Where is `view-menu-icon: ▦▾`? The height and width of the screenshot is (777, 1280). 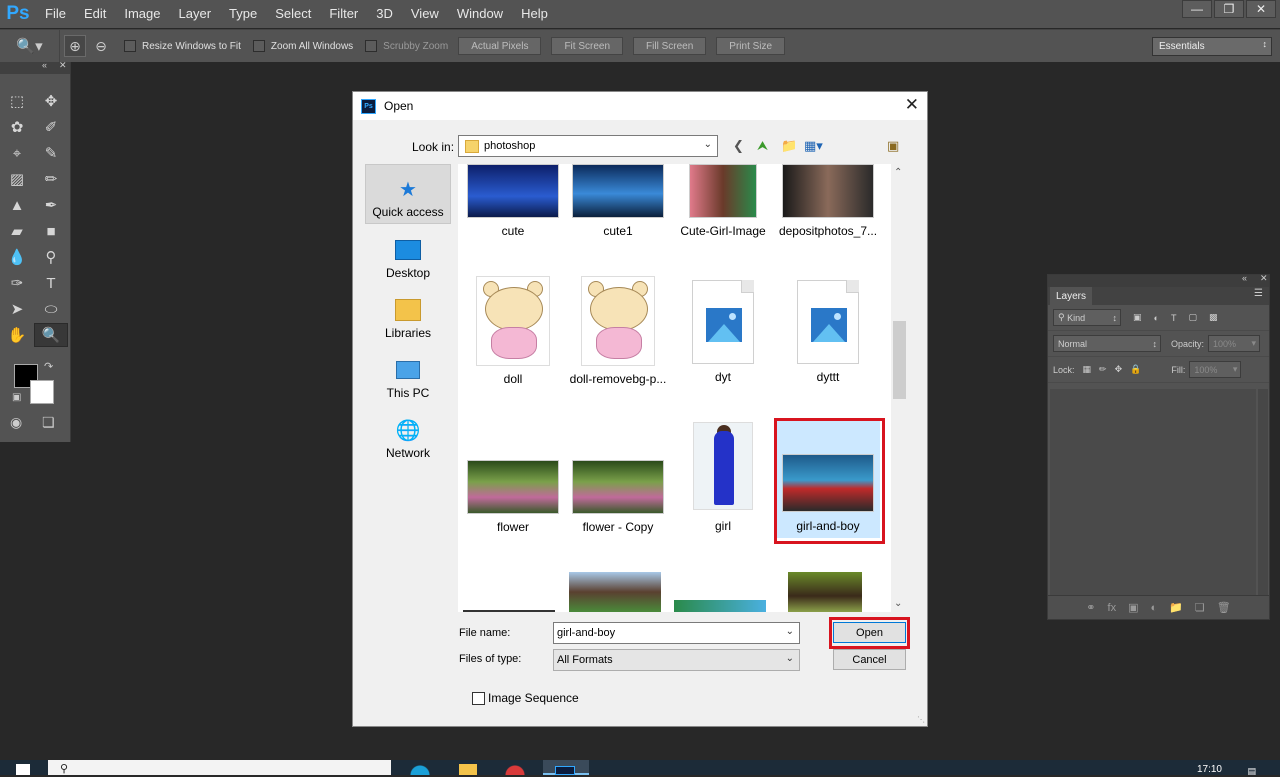 view-menu-icon: ▦▾ is located at coordinates (813, 146).